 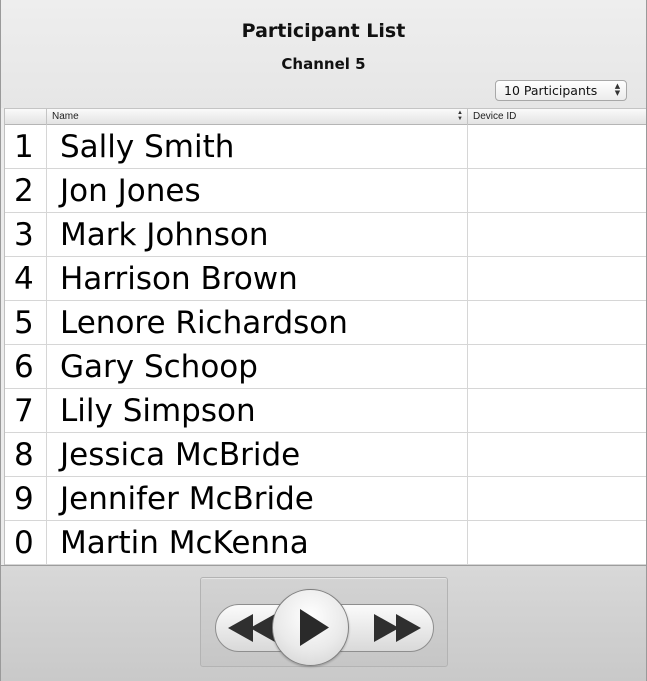 I want to click on fast-forward-button, so click(x=398, y=628).